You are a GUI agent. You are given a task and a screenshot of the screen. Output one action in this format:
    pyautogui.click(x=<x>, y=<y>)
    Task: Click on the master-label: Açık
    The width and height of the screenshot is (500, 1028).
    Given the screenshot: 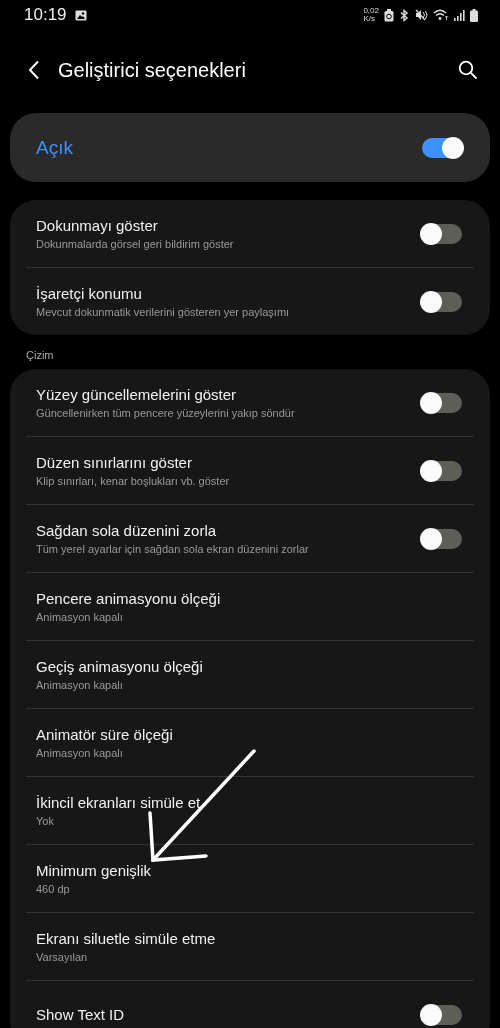 What is the action you would take?
    pyautogui.click(x=55, y=147)
    